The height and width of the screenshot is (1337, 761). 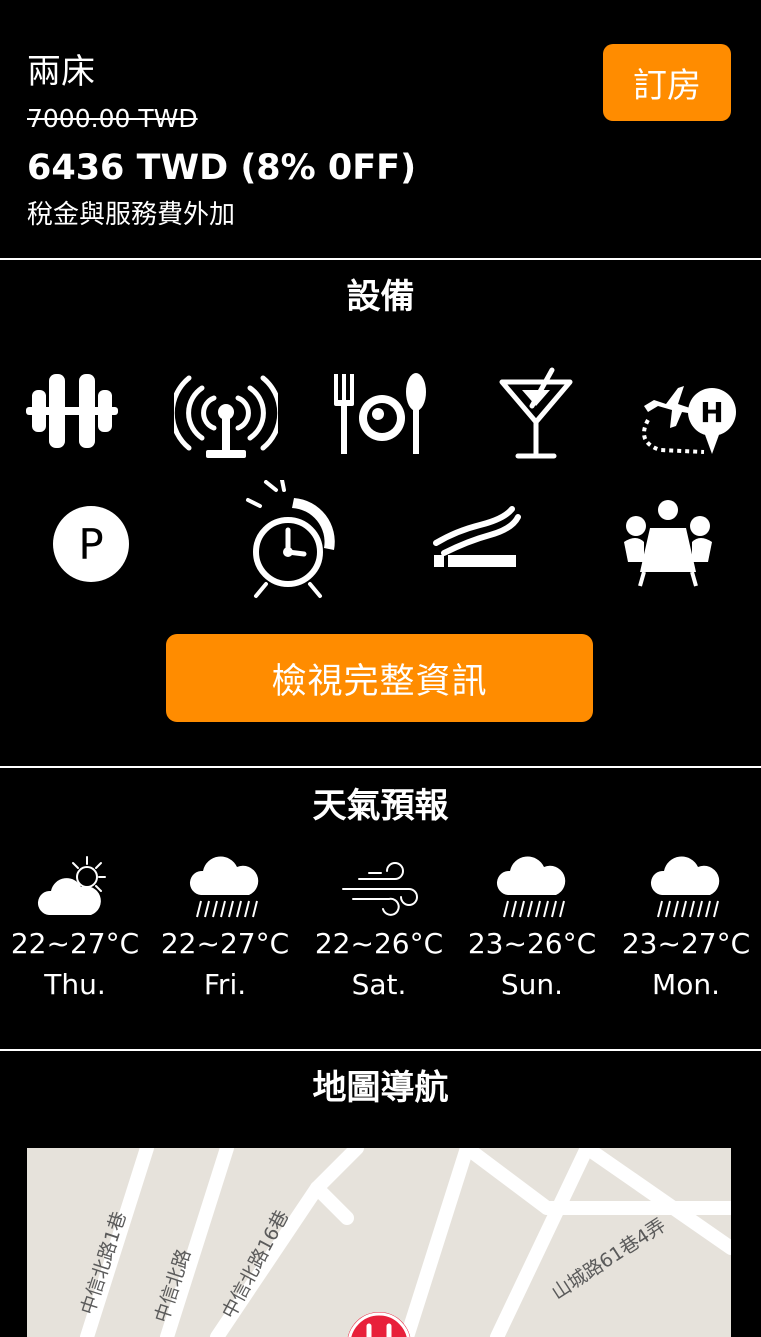 I want to click on forecast-day-name: Sun., so click(x=532, y=984).